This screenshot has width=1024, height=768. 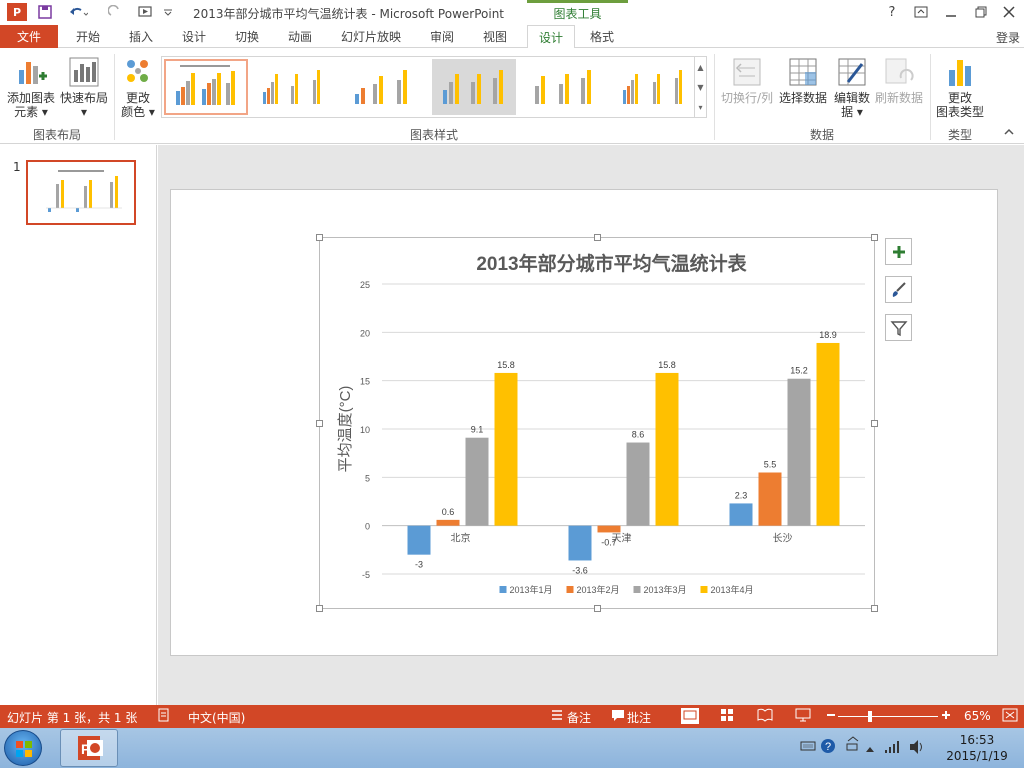 What do you see at coordinates (898, 327) in the screenshot?
I see `chart-filters-button` at bounding box center [898, 327].